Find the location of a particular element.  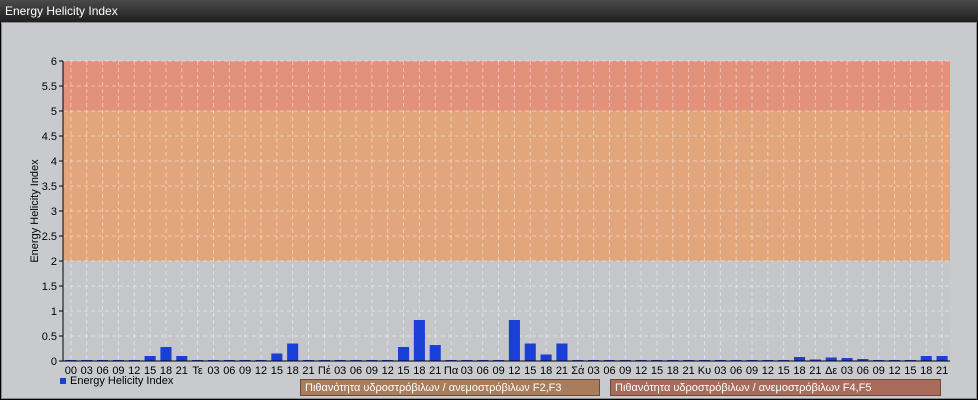

x-tick-label: Τε is located at coordinates (197, 371).